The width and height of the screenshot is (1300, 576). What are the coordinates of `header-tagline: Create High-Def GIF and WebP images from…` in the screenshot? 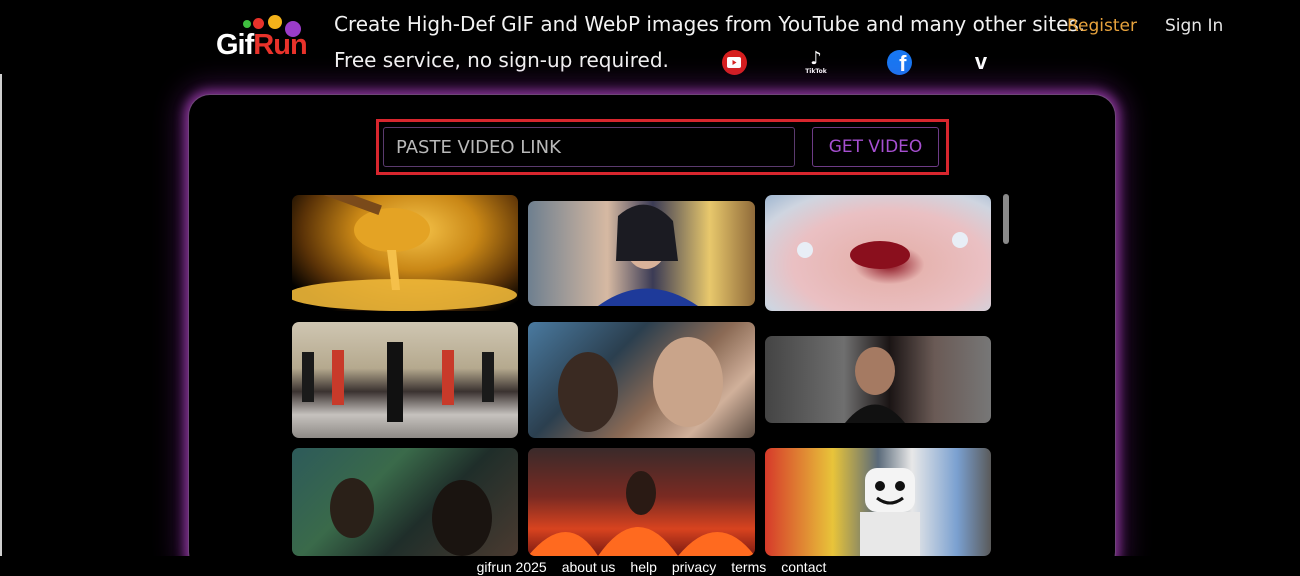 It's located at (710, 24).